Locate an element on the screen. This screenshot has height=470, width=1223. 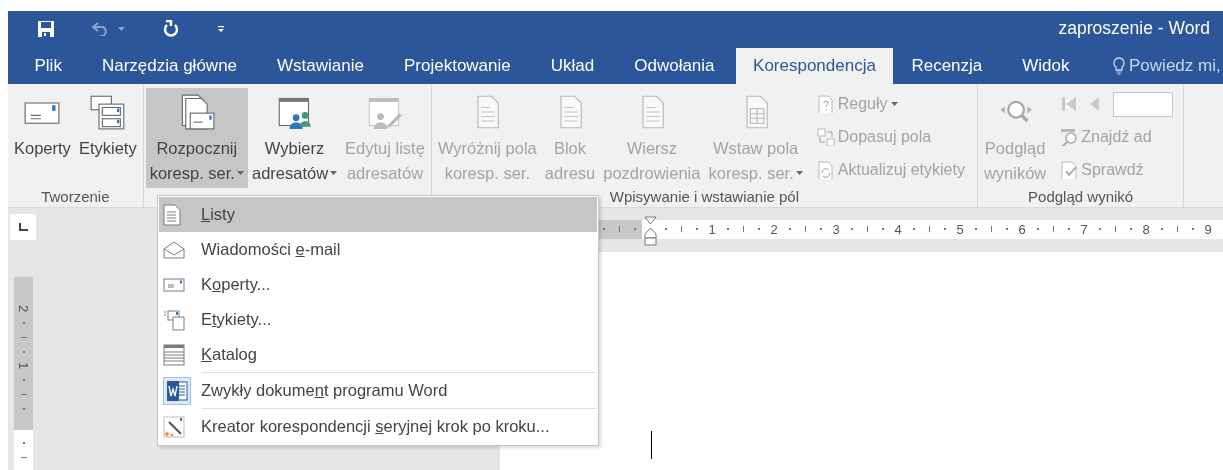
ruler-number: 3 is located at coordinates (836, 229).